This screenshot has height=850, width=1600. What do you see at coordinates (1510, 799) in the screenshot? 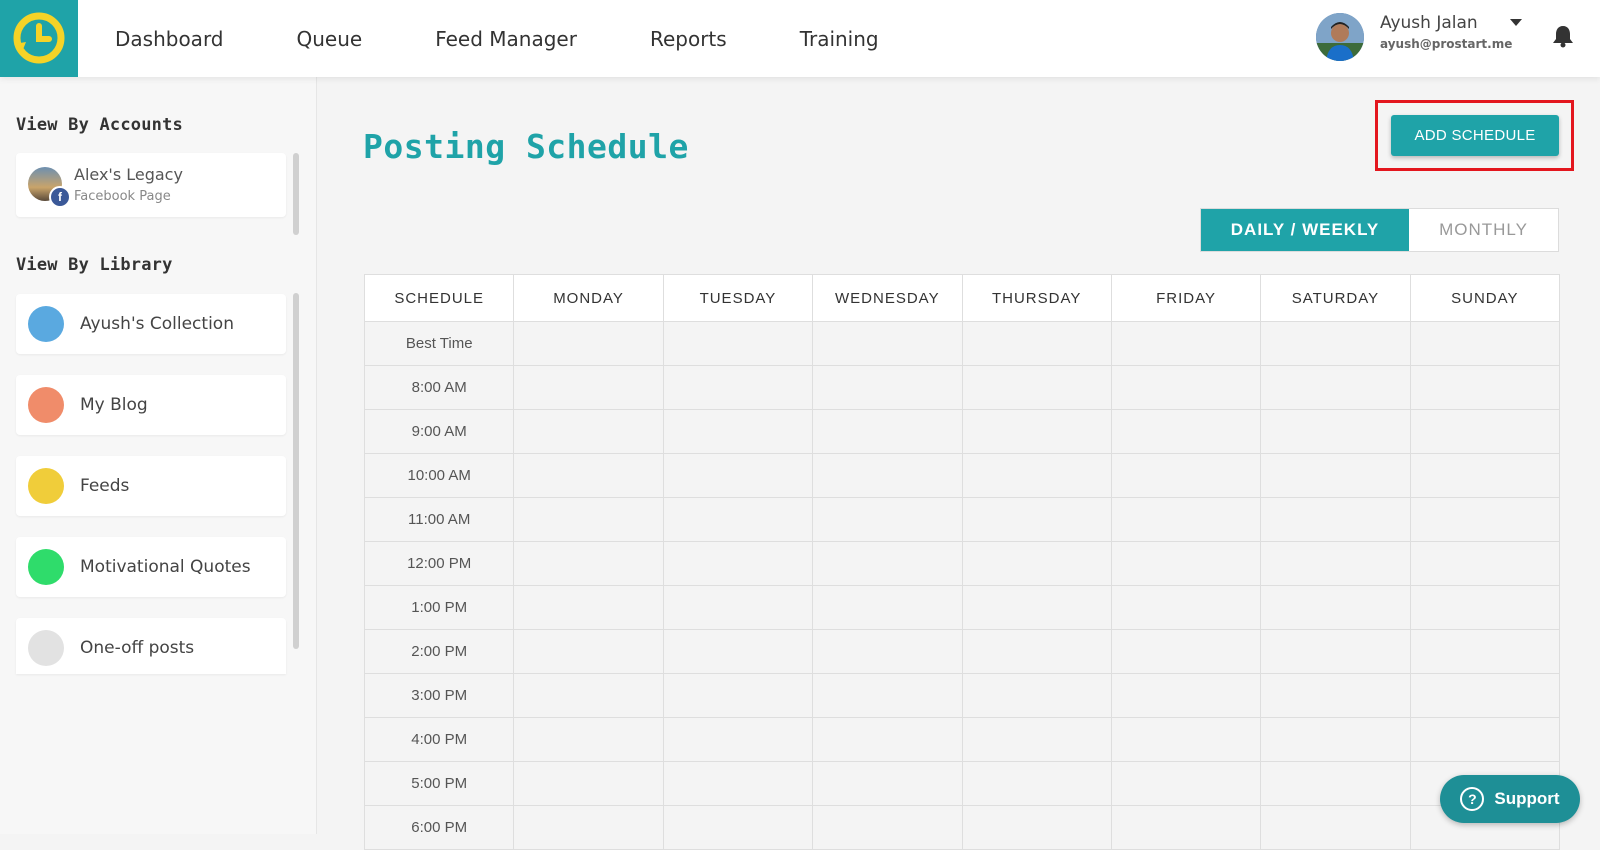
I see `support-button: ? Support` at bounding box center [1510, 799].